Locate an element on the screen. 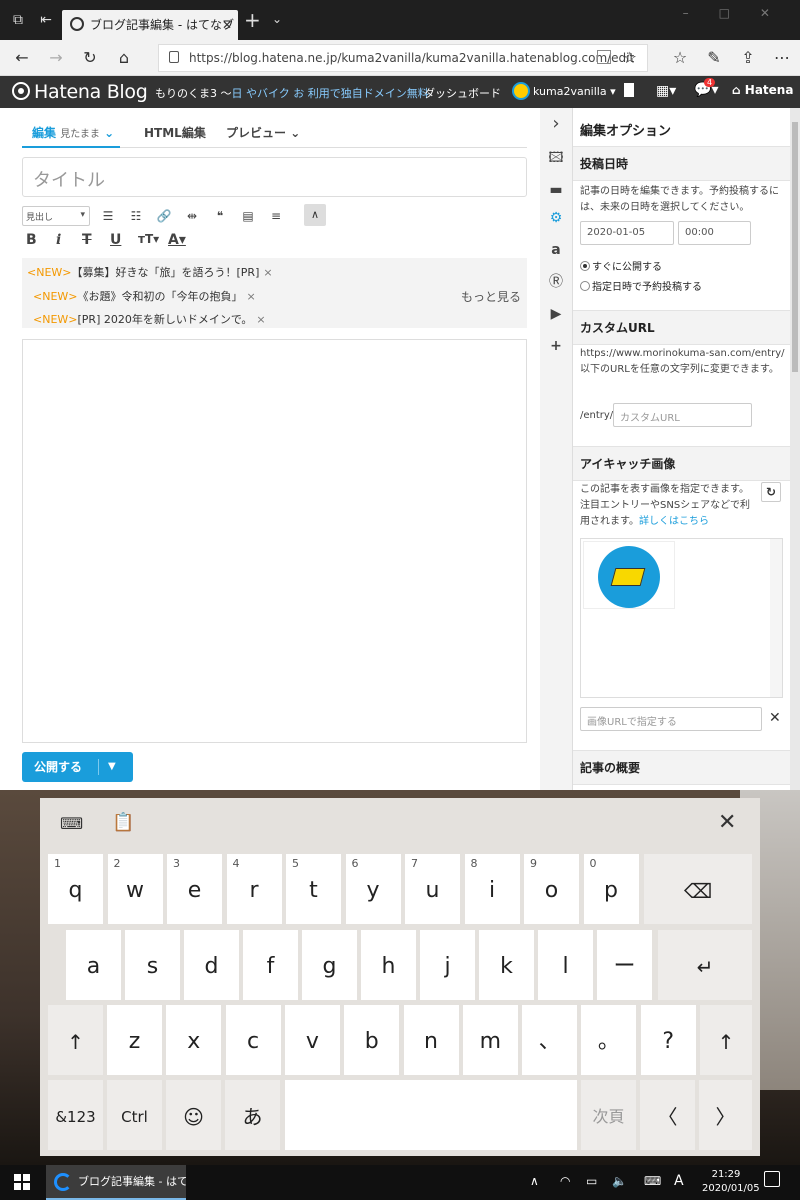  right-arrow-key: 〉 is located at coordinates (725, 1115).